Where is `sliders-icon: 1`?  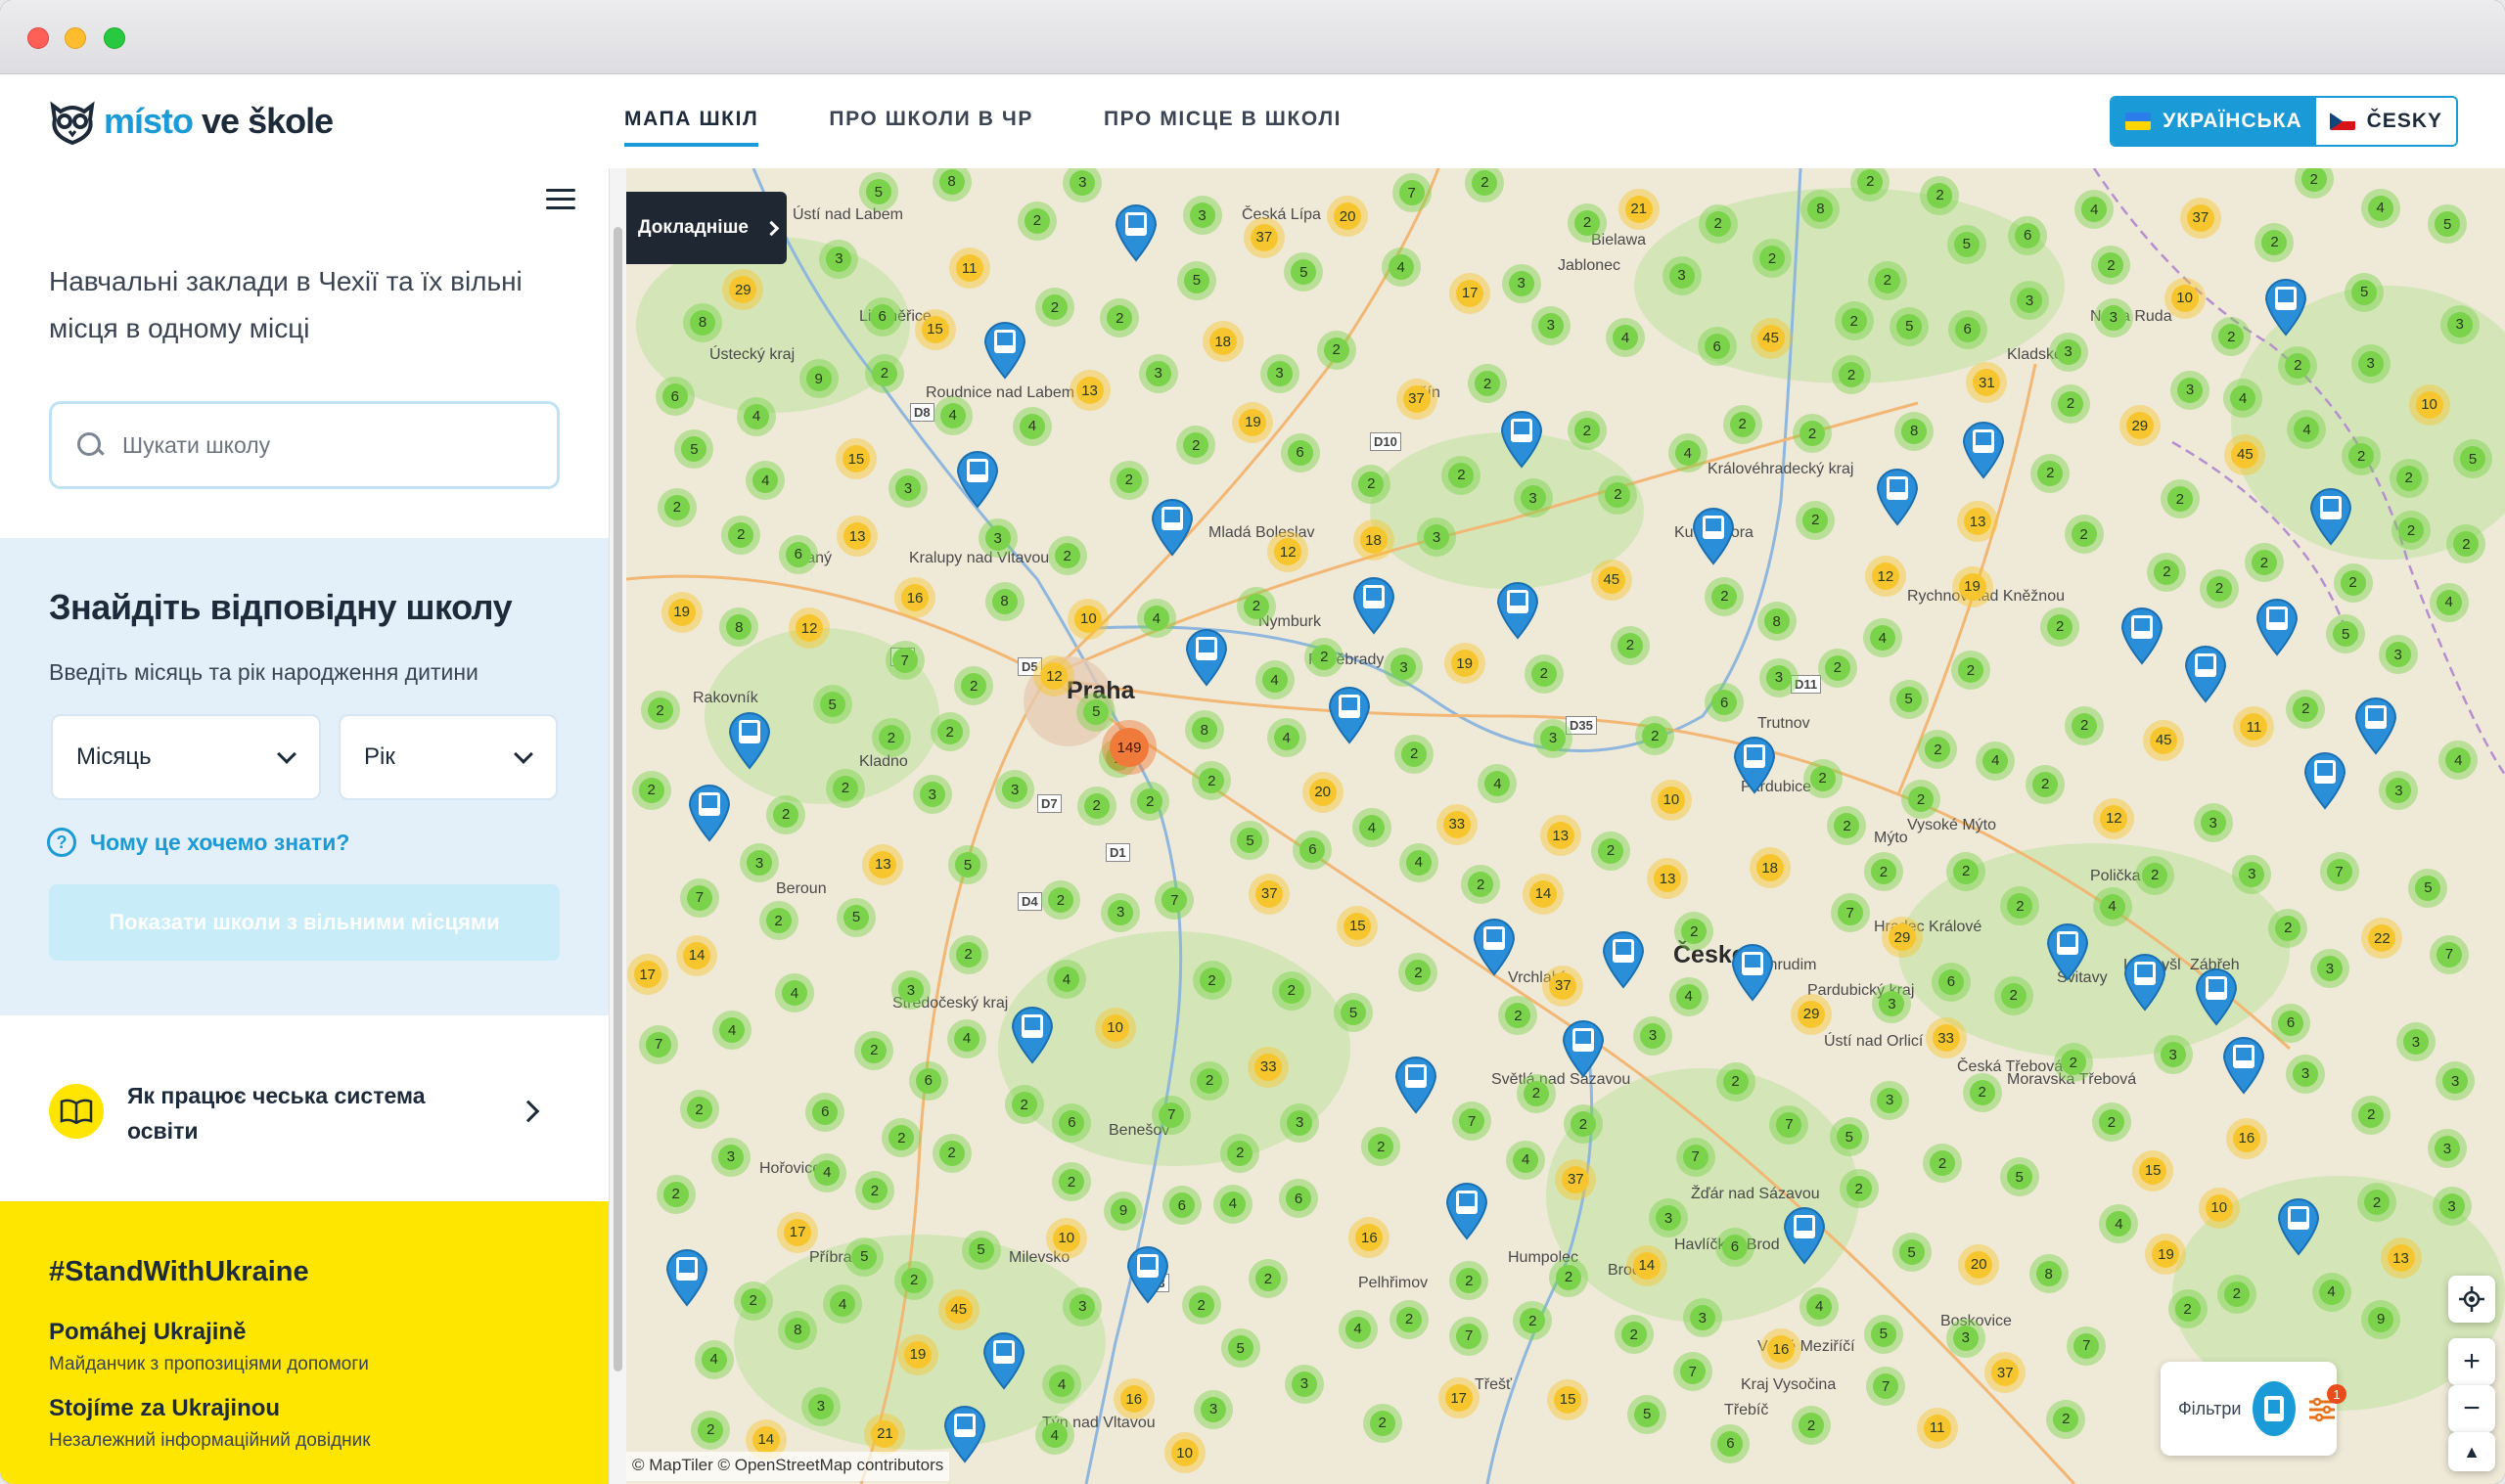 sliders-icon: 1 is located at coordinates (2326, 1403).